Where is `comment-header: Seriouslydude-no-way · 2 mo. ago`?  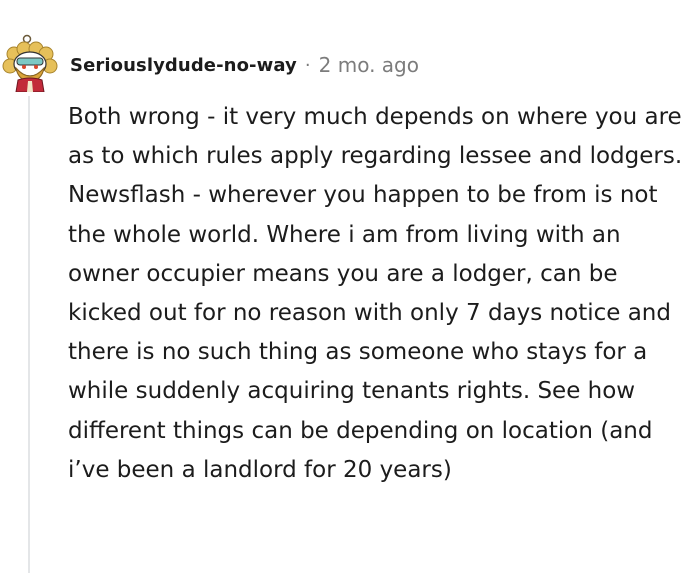
comment-header: Seriouslydude-no-way · 2 mo. ago is located at coordinates (244, 65).